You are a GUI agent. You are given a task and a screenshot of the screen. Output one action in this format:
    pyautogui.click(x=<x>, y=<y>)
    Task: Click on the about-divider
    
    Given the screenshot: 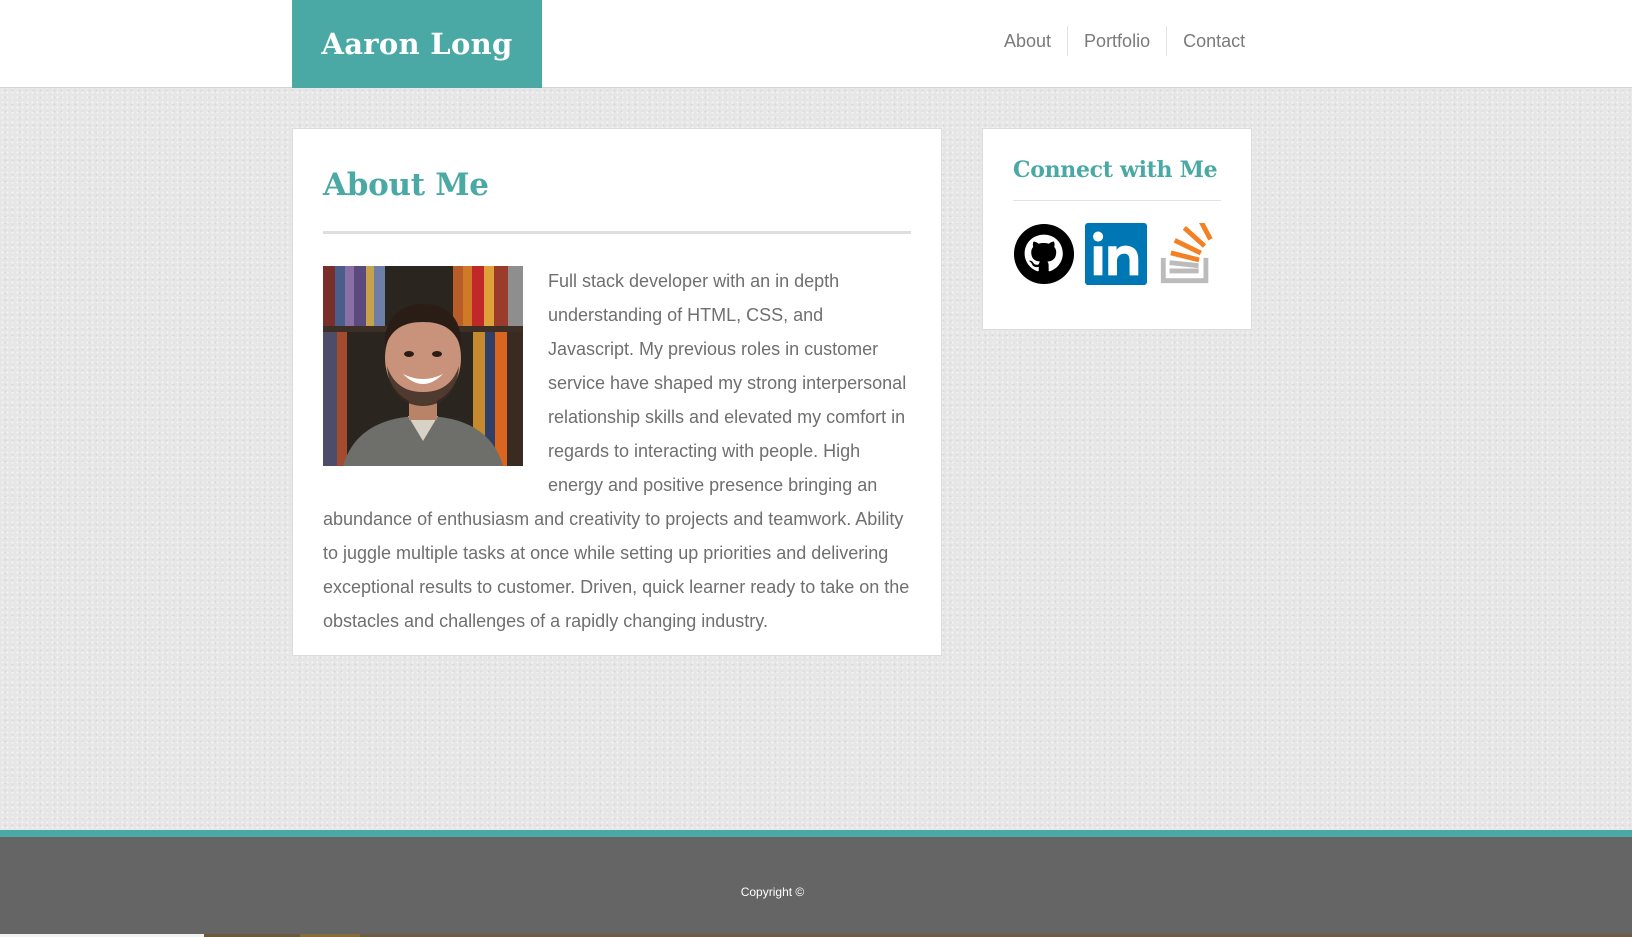 What is the action you would take?
    pyautogui.click(x=617, y=232)
    